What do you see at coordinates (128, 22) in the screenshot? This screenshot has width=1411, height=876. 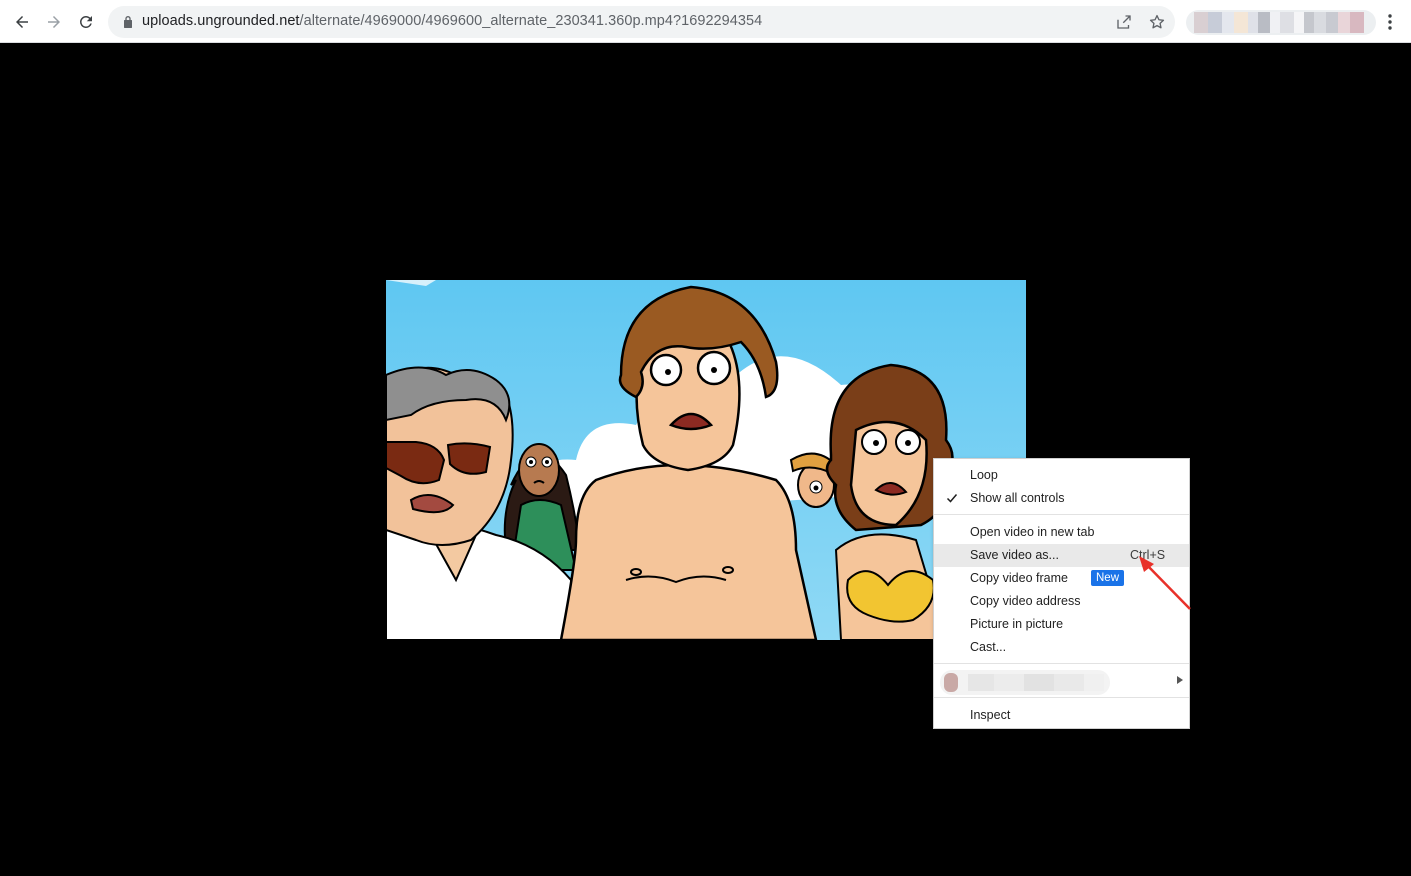 I see `lock-icon` at bounding box center [128, 22].